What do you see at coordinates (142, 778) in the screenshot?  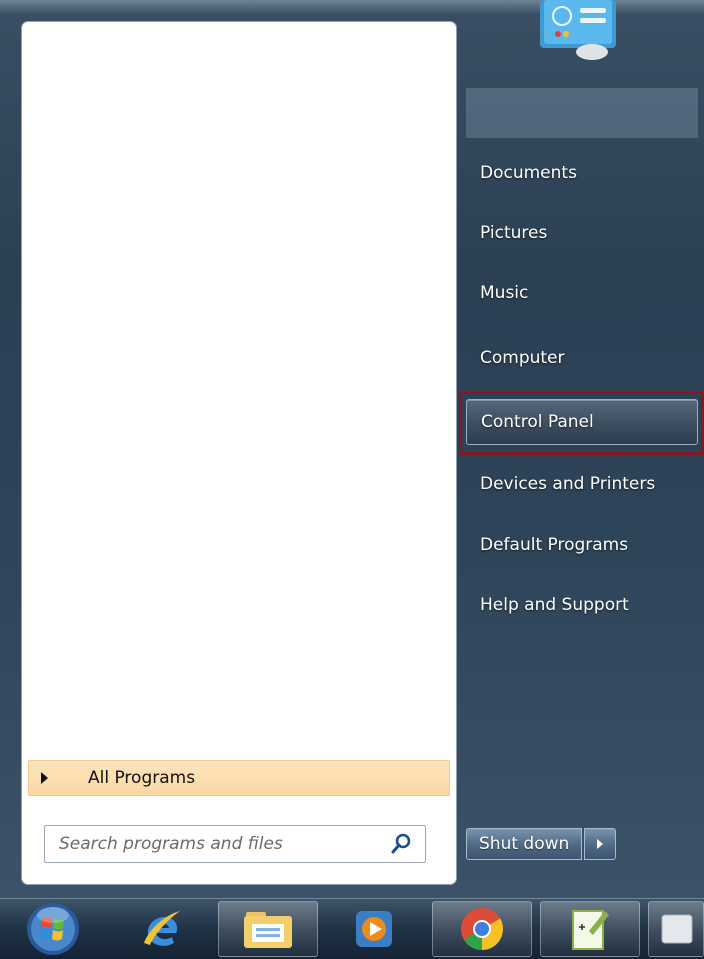 I see `all-programs-label: All Programs` at bounding box center [142, 778].